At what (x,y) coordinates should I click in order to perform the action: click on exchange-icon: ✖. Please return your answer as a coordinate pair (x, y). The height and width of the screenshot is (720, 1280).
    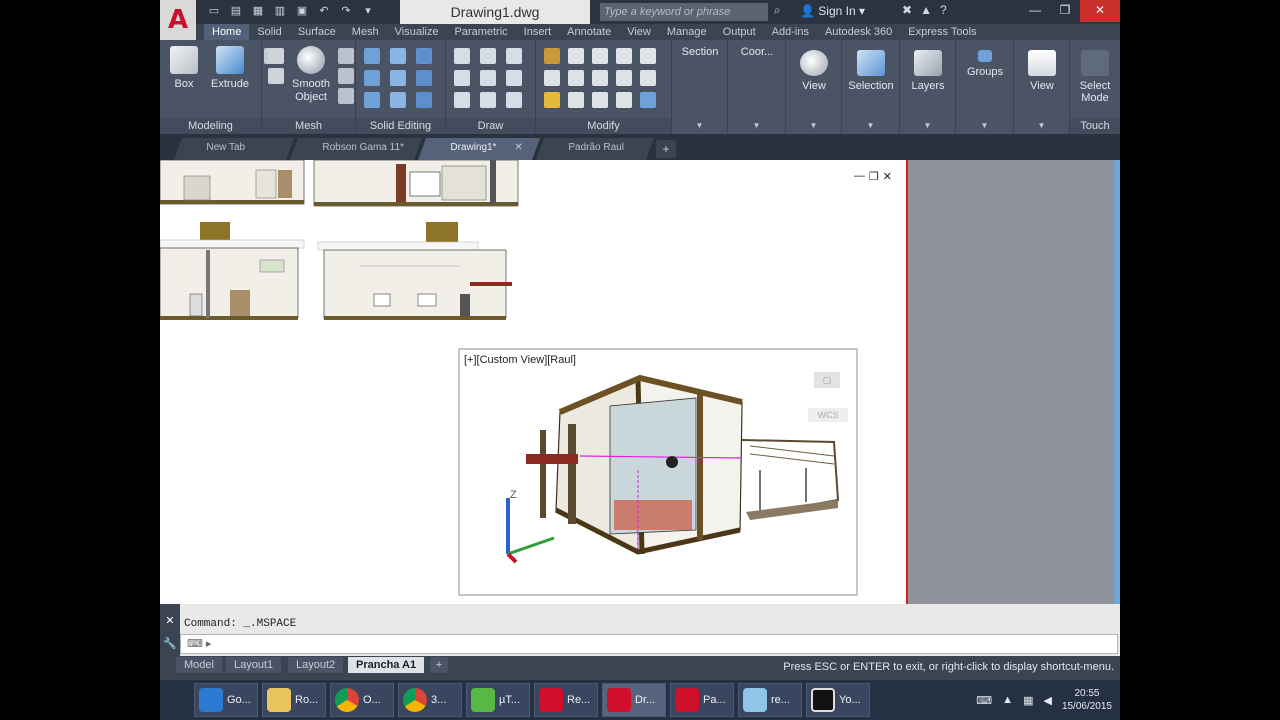
    Looking at the image, I should click on (907, 10).